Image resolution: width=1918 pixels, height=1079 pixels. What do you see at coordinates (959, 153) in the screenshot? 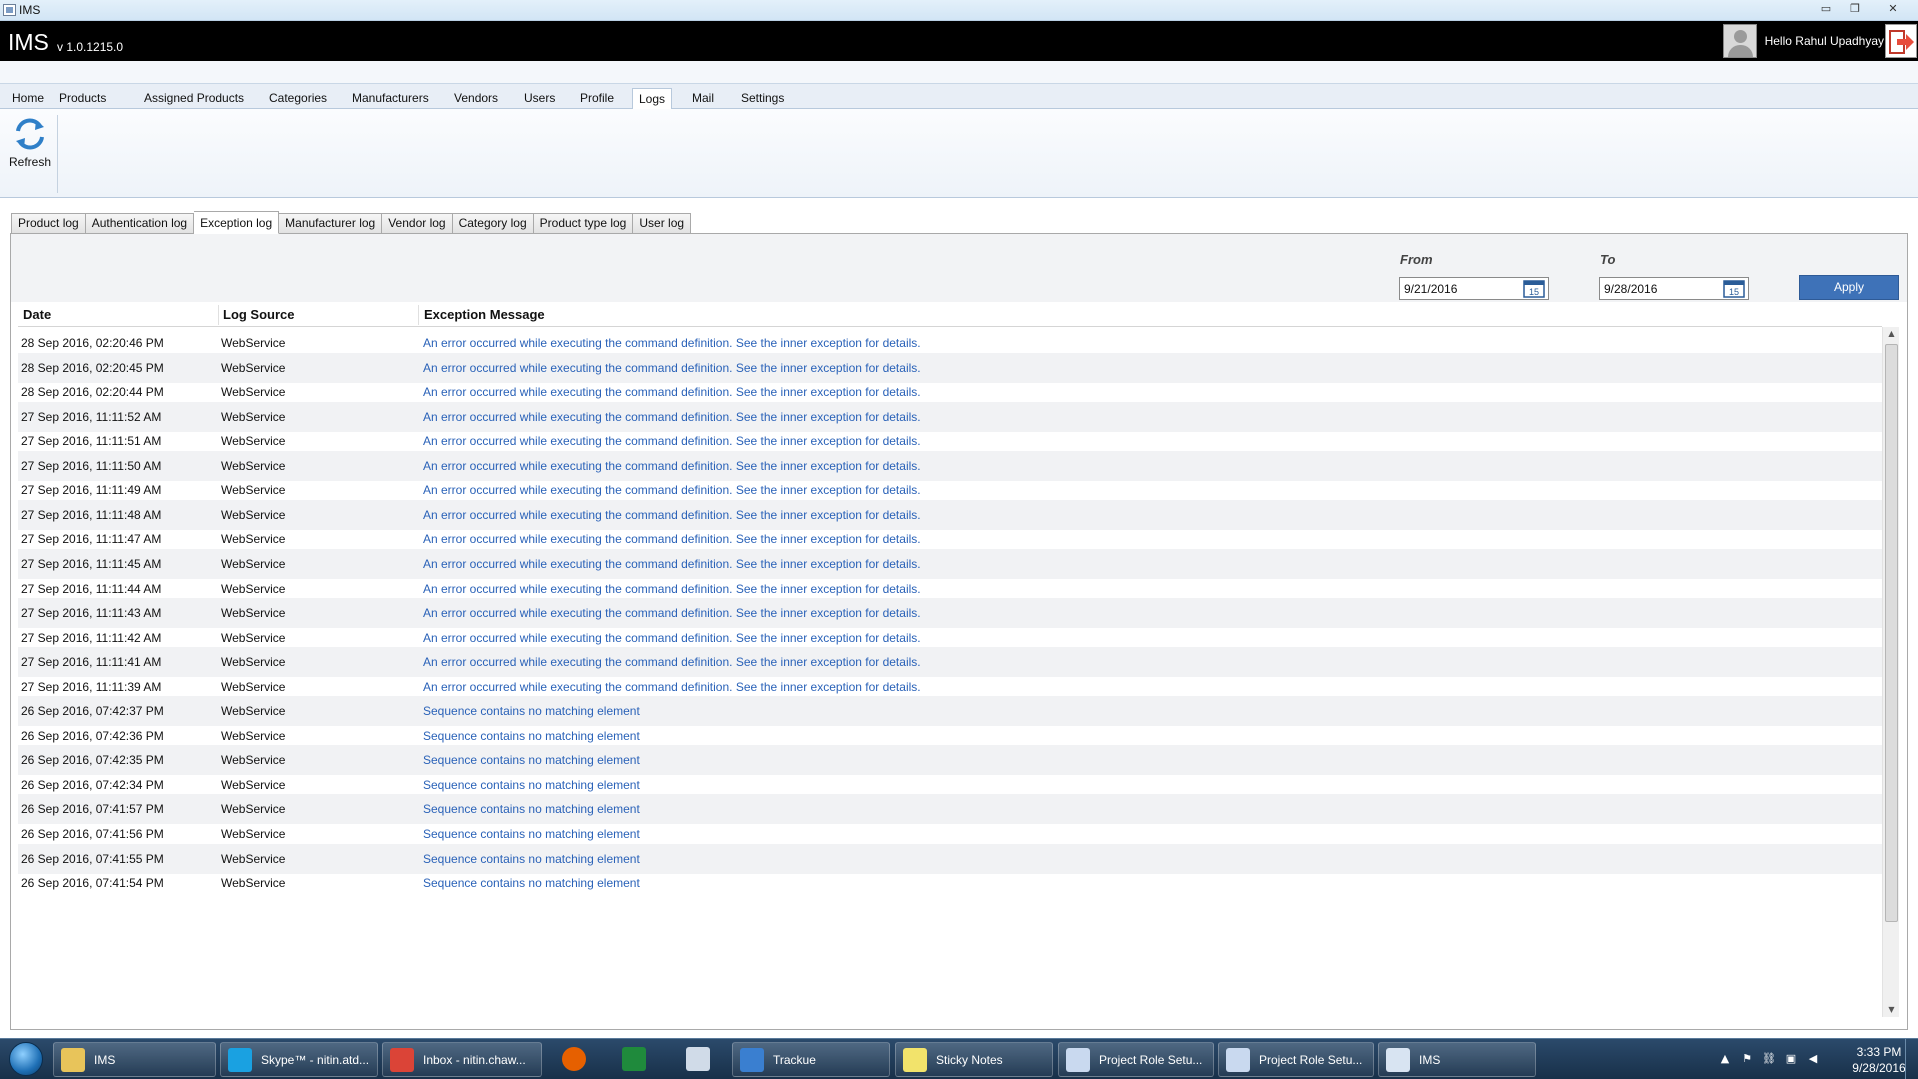
I see `ribbon: Refresh` at bounding box center [959, 153].